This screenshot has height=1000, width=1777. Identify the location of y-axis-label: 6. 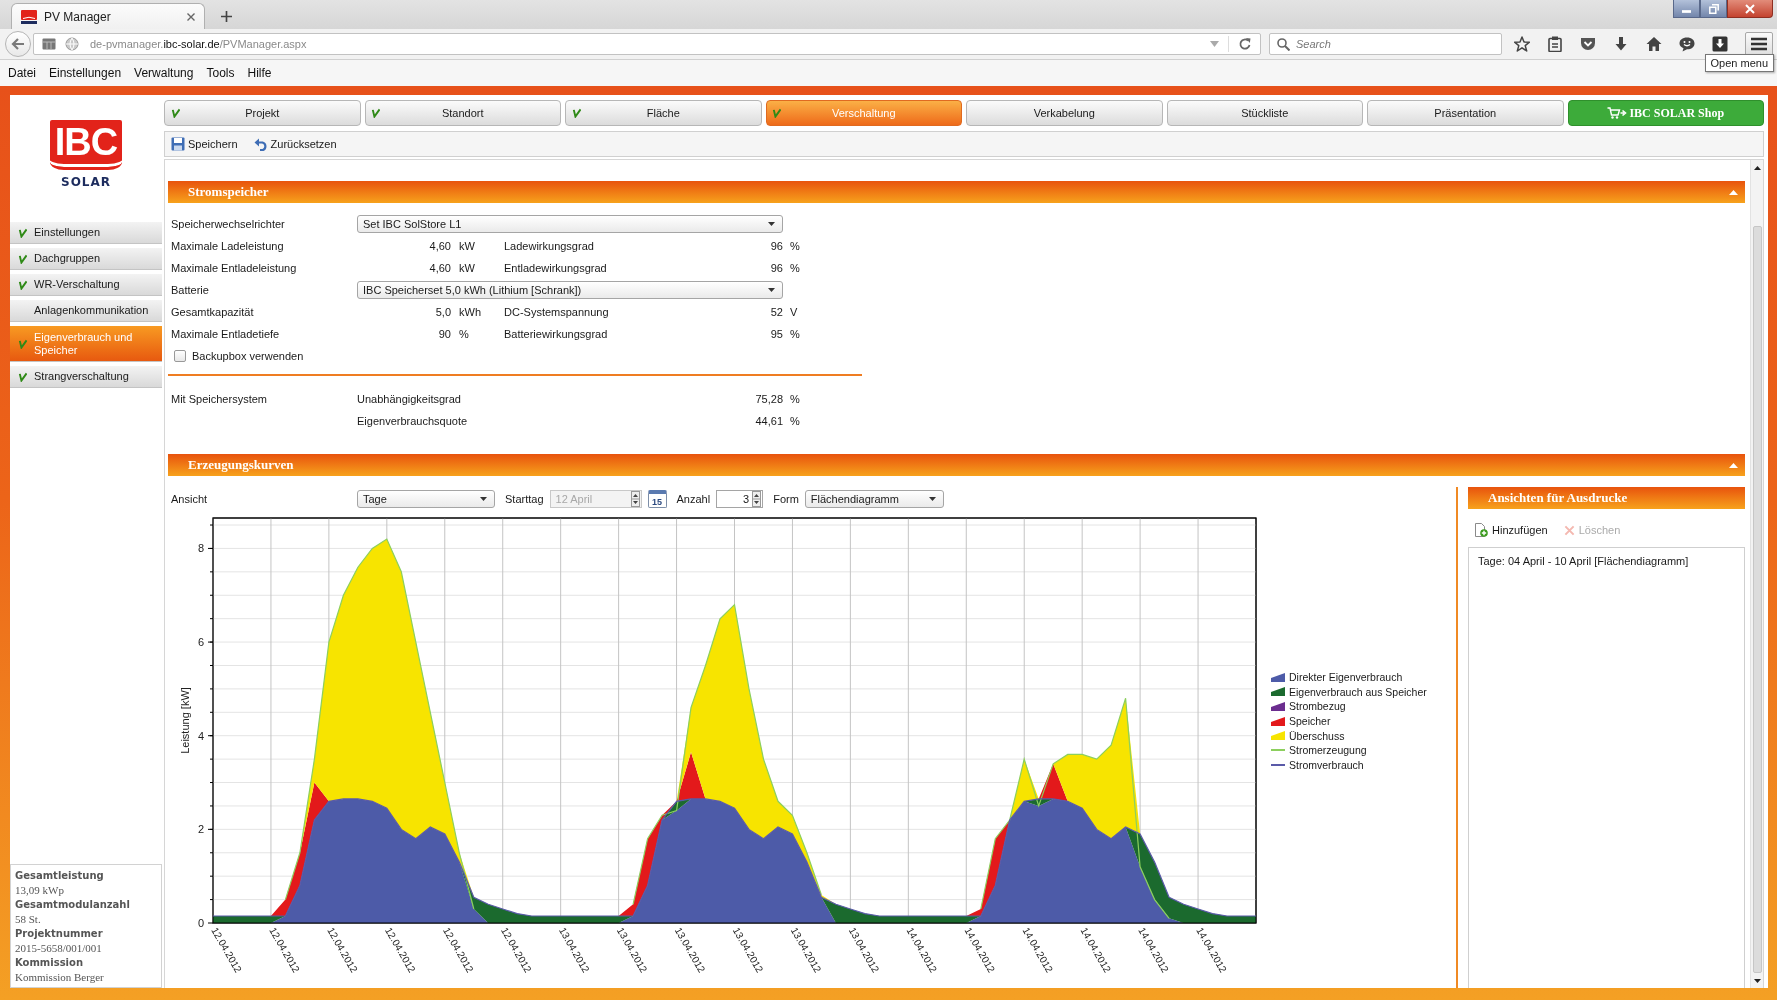
(200, 642).